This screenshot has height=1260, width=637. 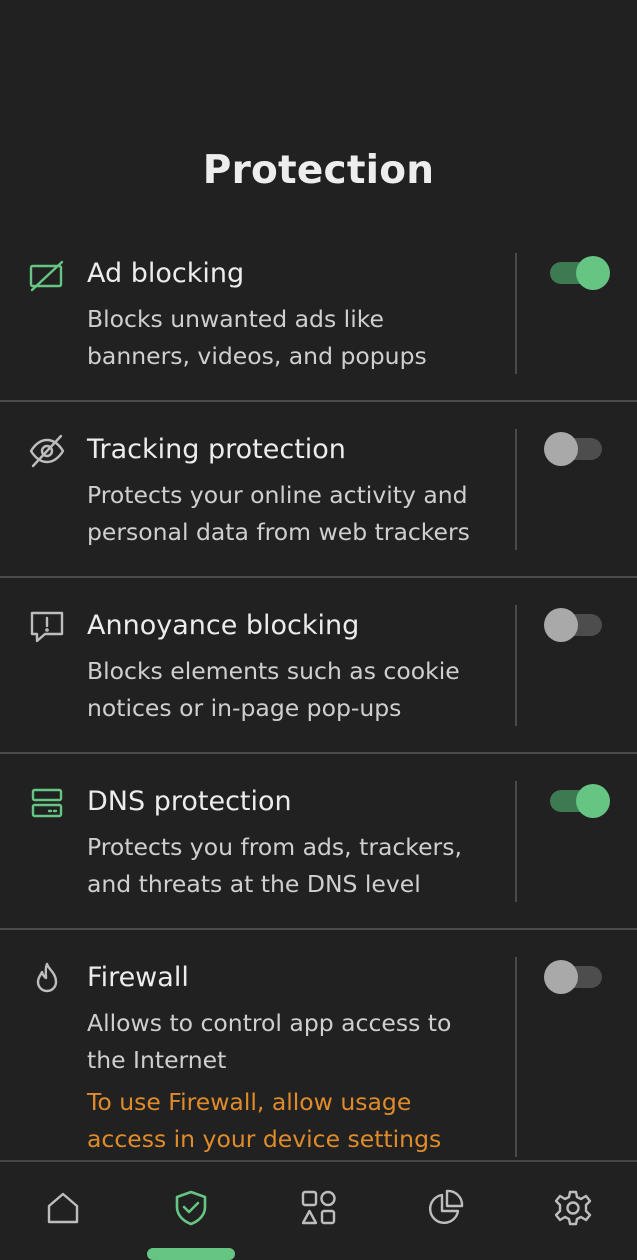 What do you see at coordinates (216, 449) in the screenshot?
I see `row-title: Tracking protection` at bounding box center [216, 449].